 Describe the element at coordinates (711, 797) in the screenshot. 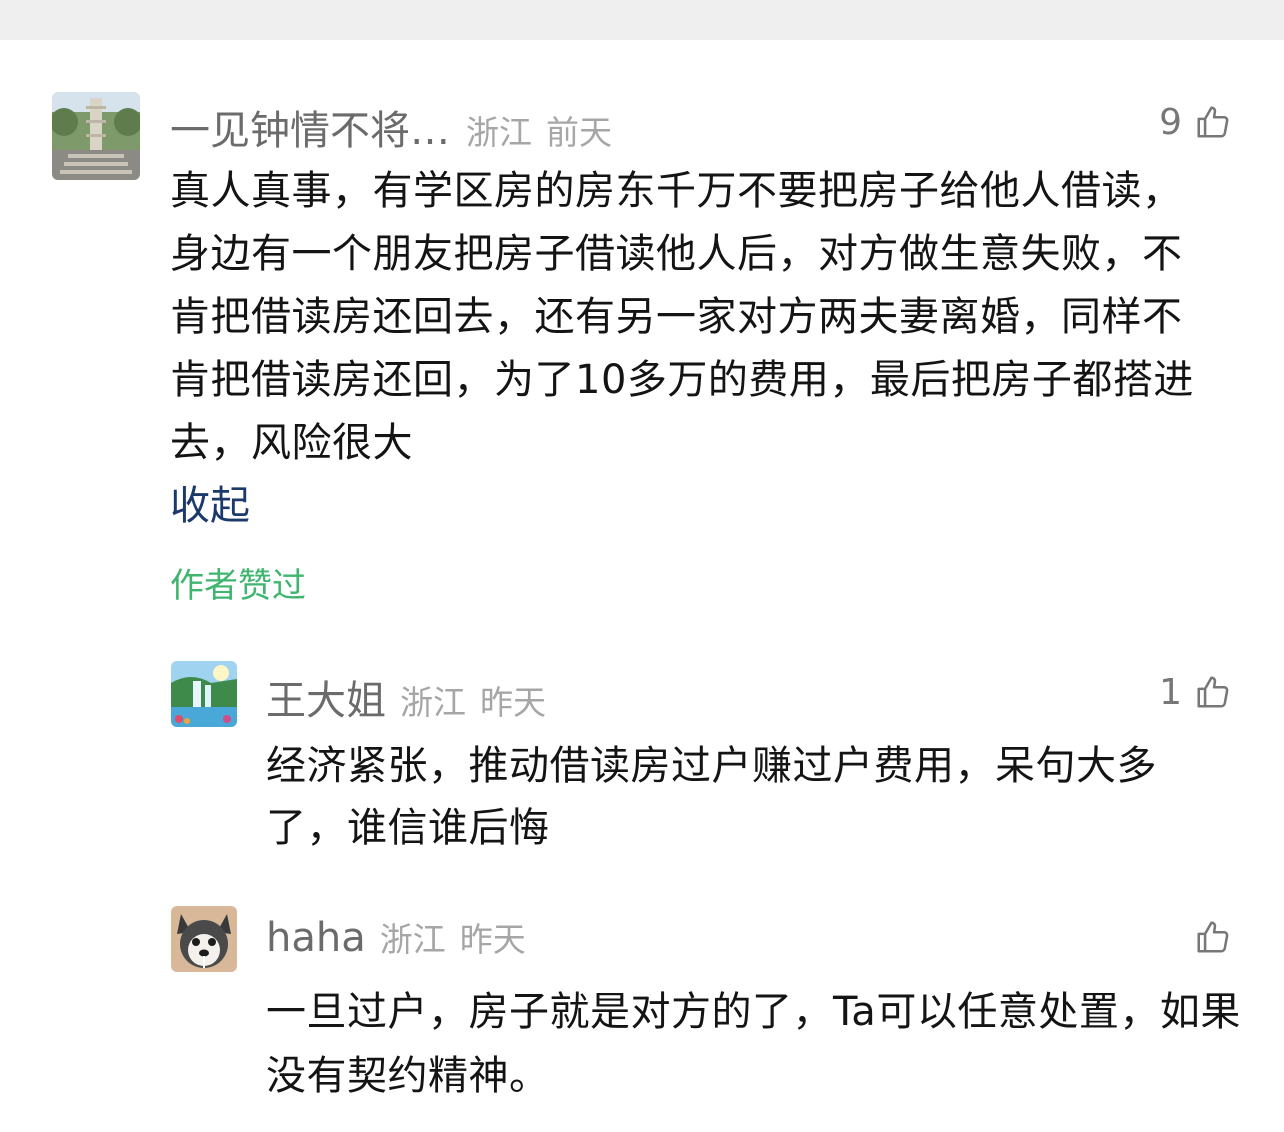

I see `reply-text: 经济紧张，推动借读房过户赚过户费用，呆句大多了，谁信谁后悔` at that location.